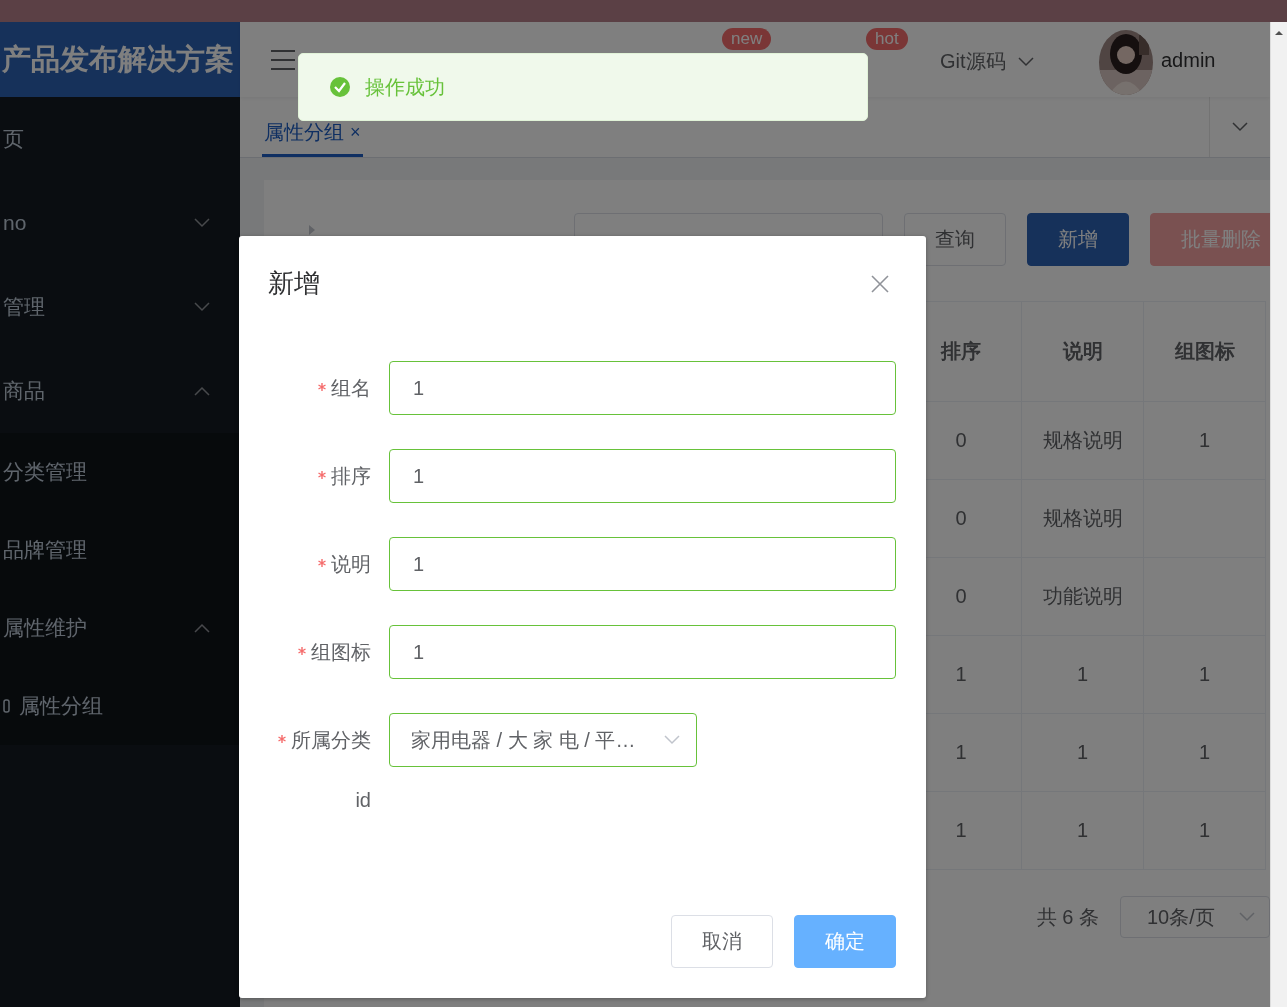 Image resolution: width=1287 pixels, height=1007 pixels. I want to click on git-menu: Git源码, so click(987, 61).